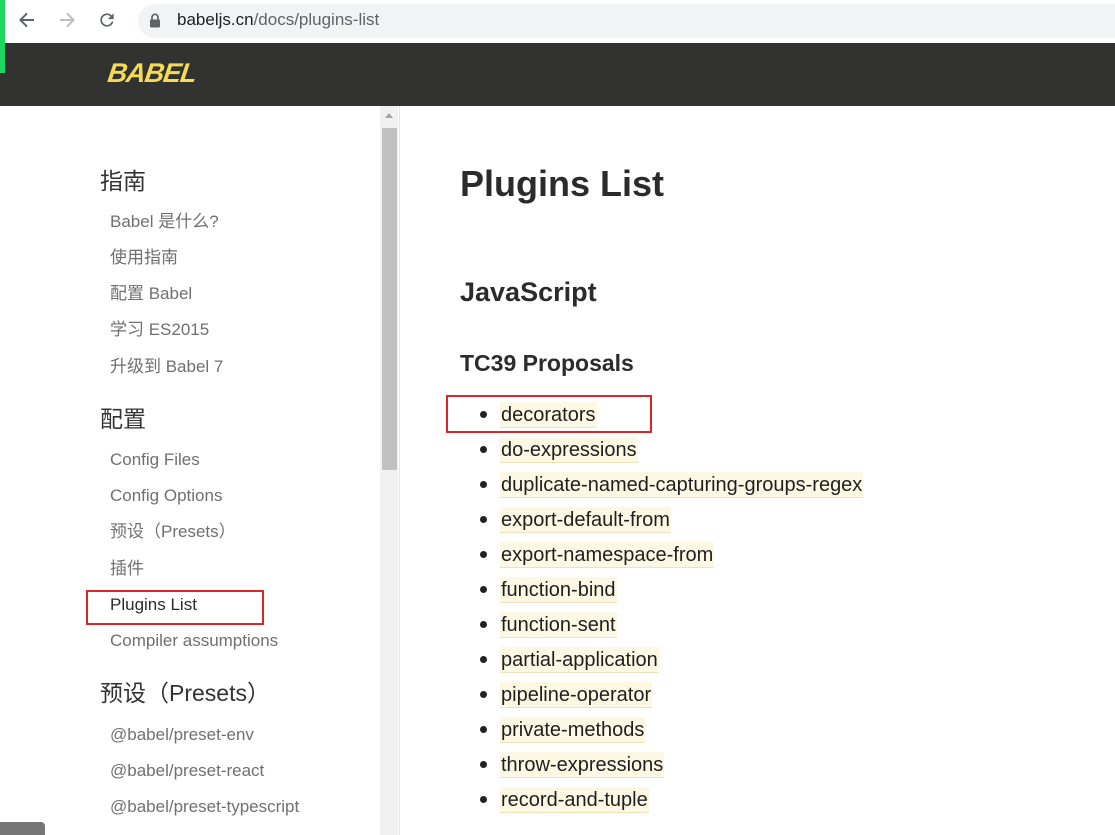 This screenshot has width=1115, height=835. I want to click on sidebar-item-compiler-assumptions: Compiler assumptions, so click(194, 641).